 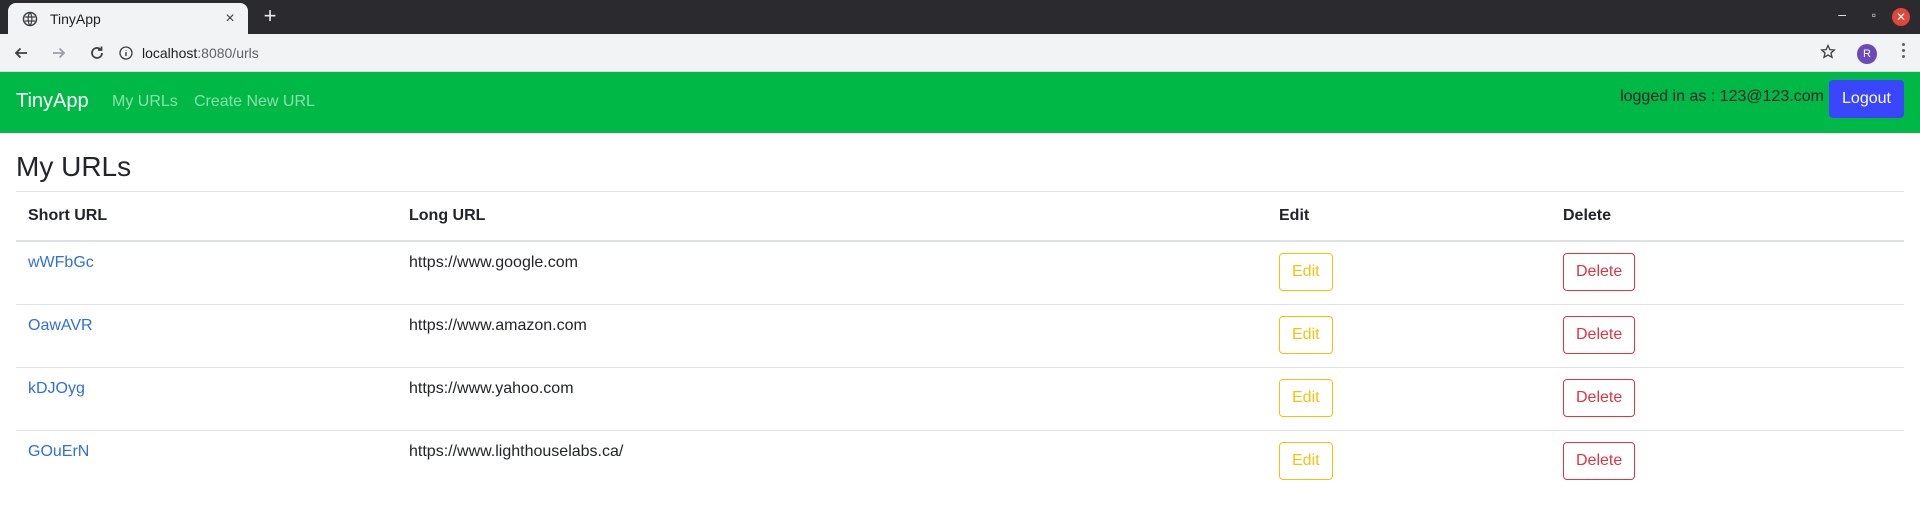 I want to click on bookmark-star-icon, so click(x=1828, y=54).